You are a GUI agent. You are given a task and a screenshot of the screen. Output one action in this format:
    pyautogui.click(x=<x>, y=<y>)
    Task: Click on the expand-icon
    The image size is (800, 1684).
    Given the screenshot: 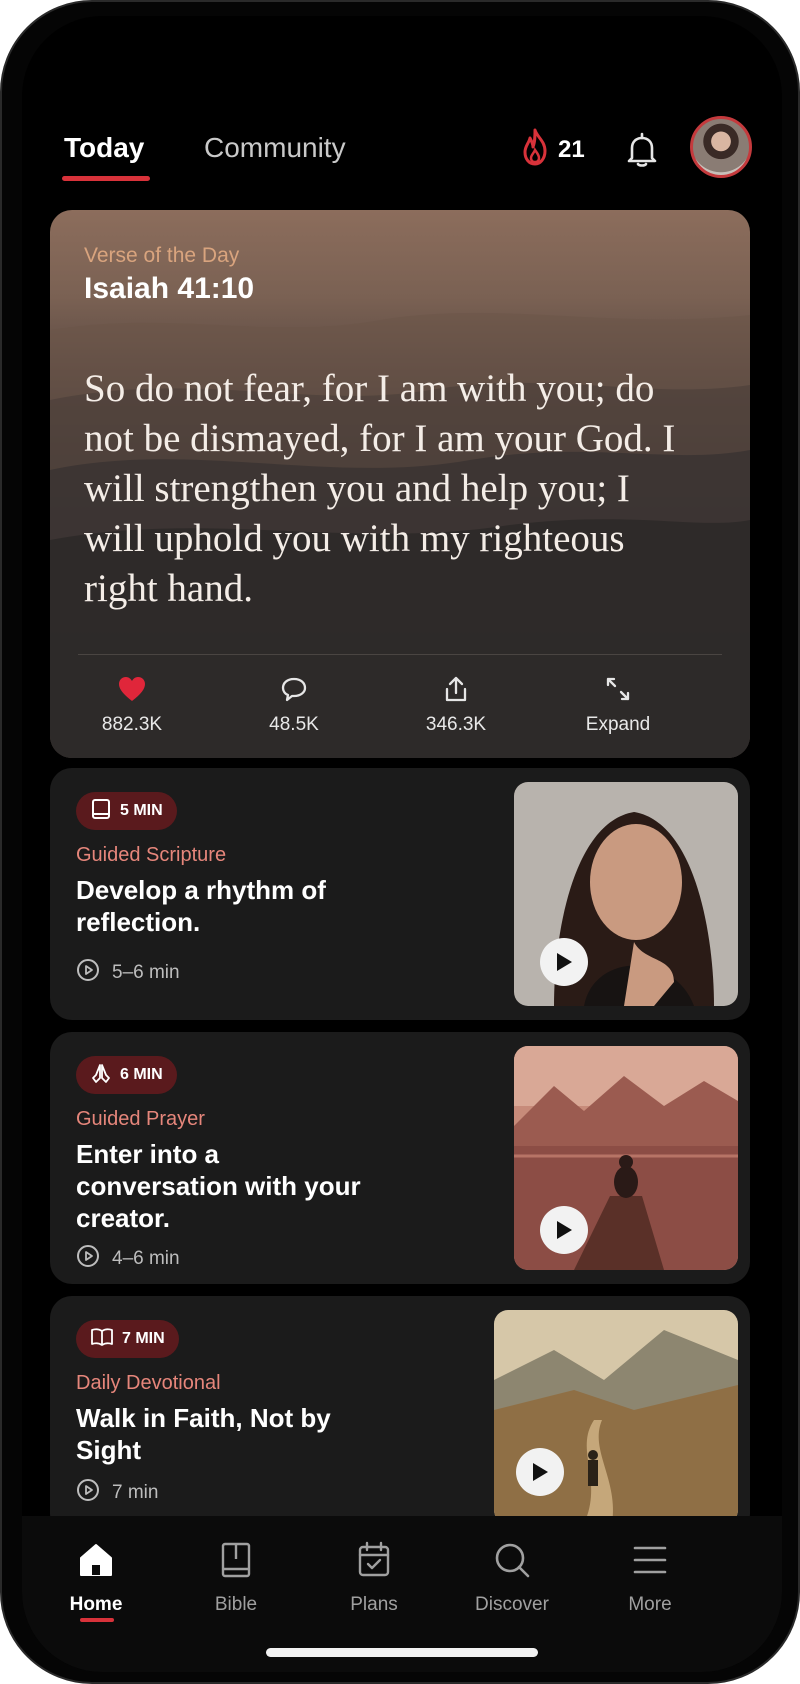 What is the action you would take?
    pyautogui.click(x=618, y=689)
    